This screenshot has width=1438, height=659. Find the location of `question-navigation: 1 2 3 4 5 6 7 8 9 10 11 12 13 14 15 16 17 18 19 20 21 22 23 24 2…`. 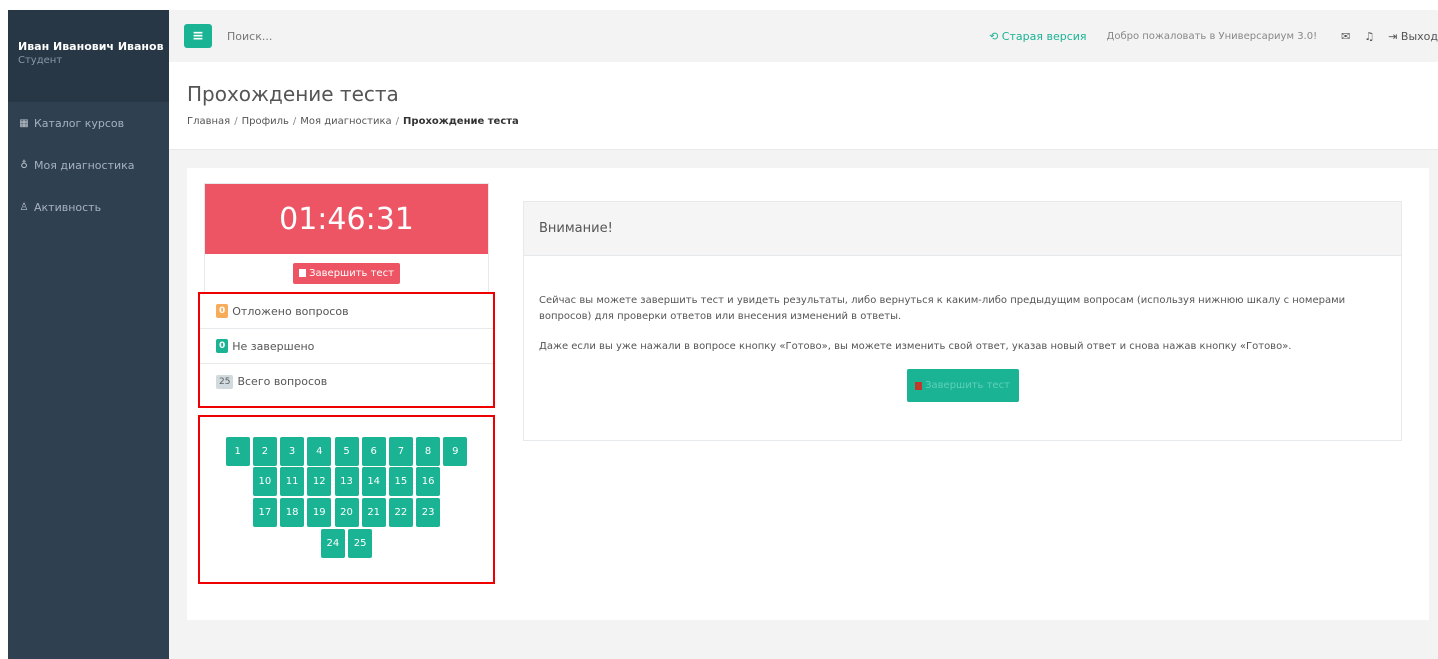

question-navigation: 1 2 3 4 5 6 7 8 9 10 11 12 13 14 15 16 17 18 19 20 21 22 23 24 2… is located at coordinates (346, 499).